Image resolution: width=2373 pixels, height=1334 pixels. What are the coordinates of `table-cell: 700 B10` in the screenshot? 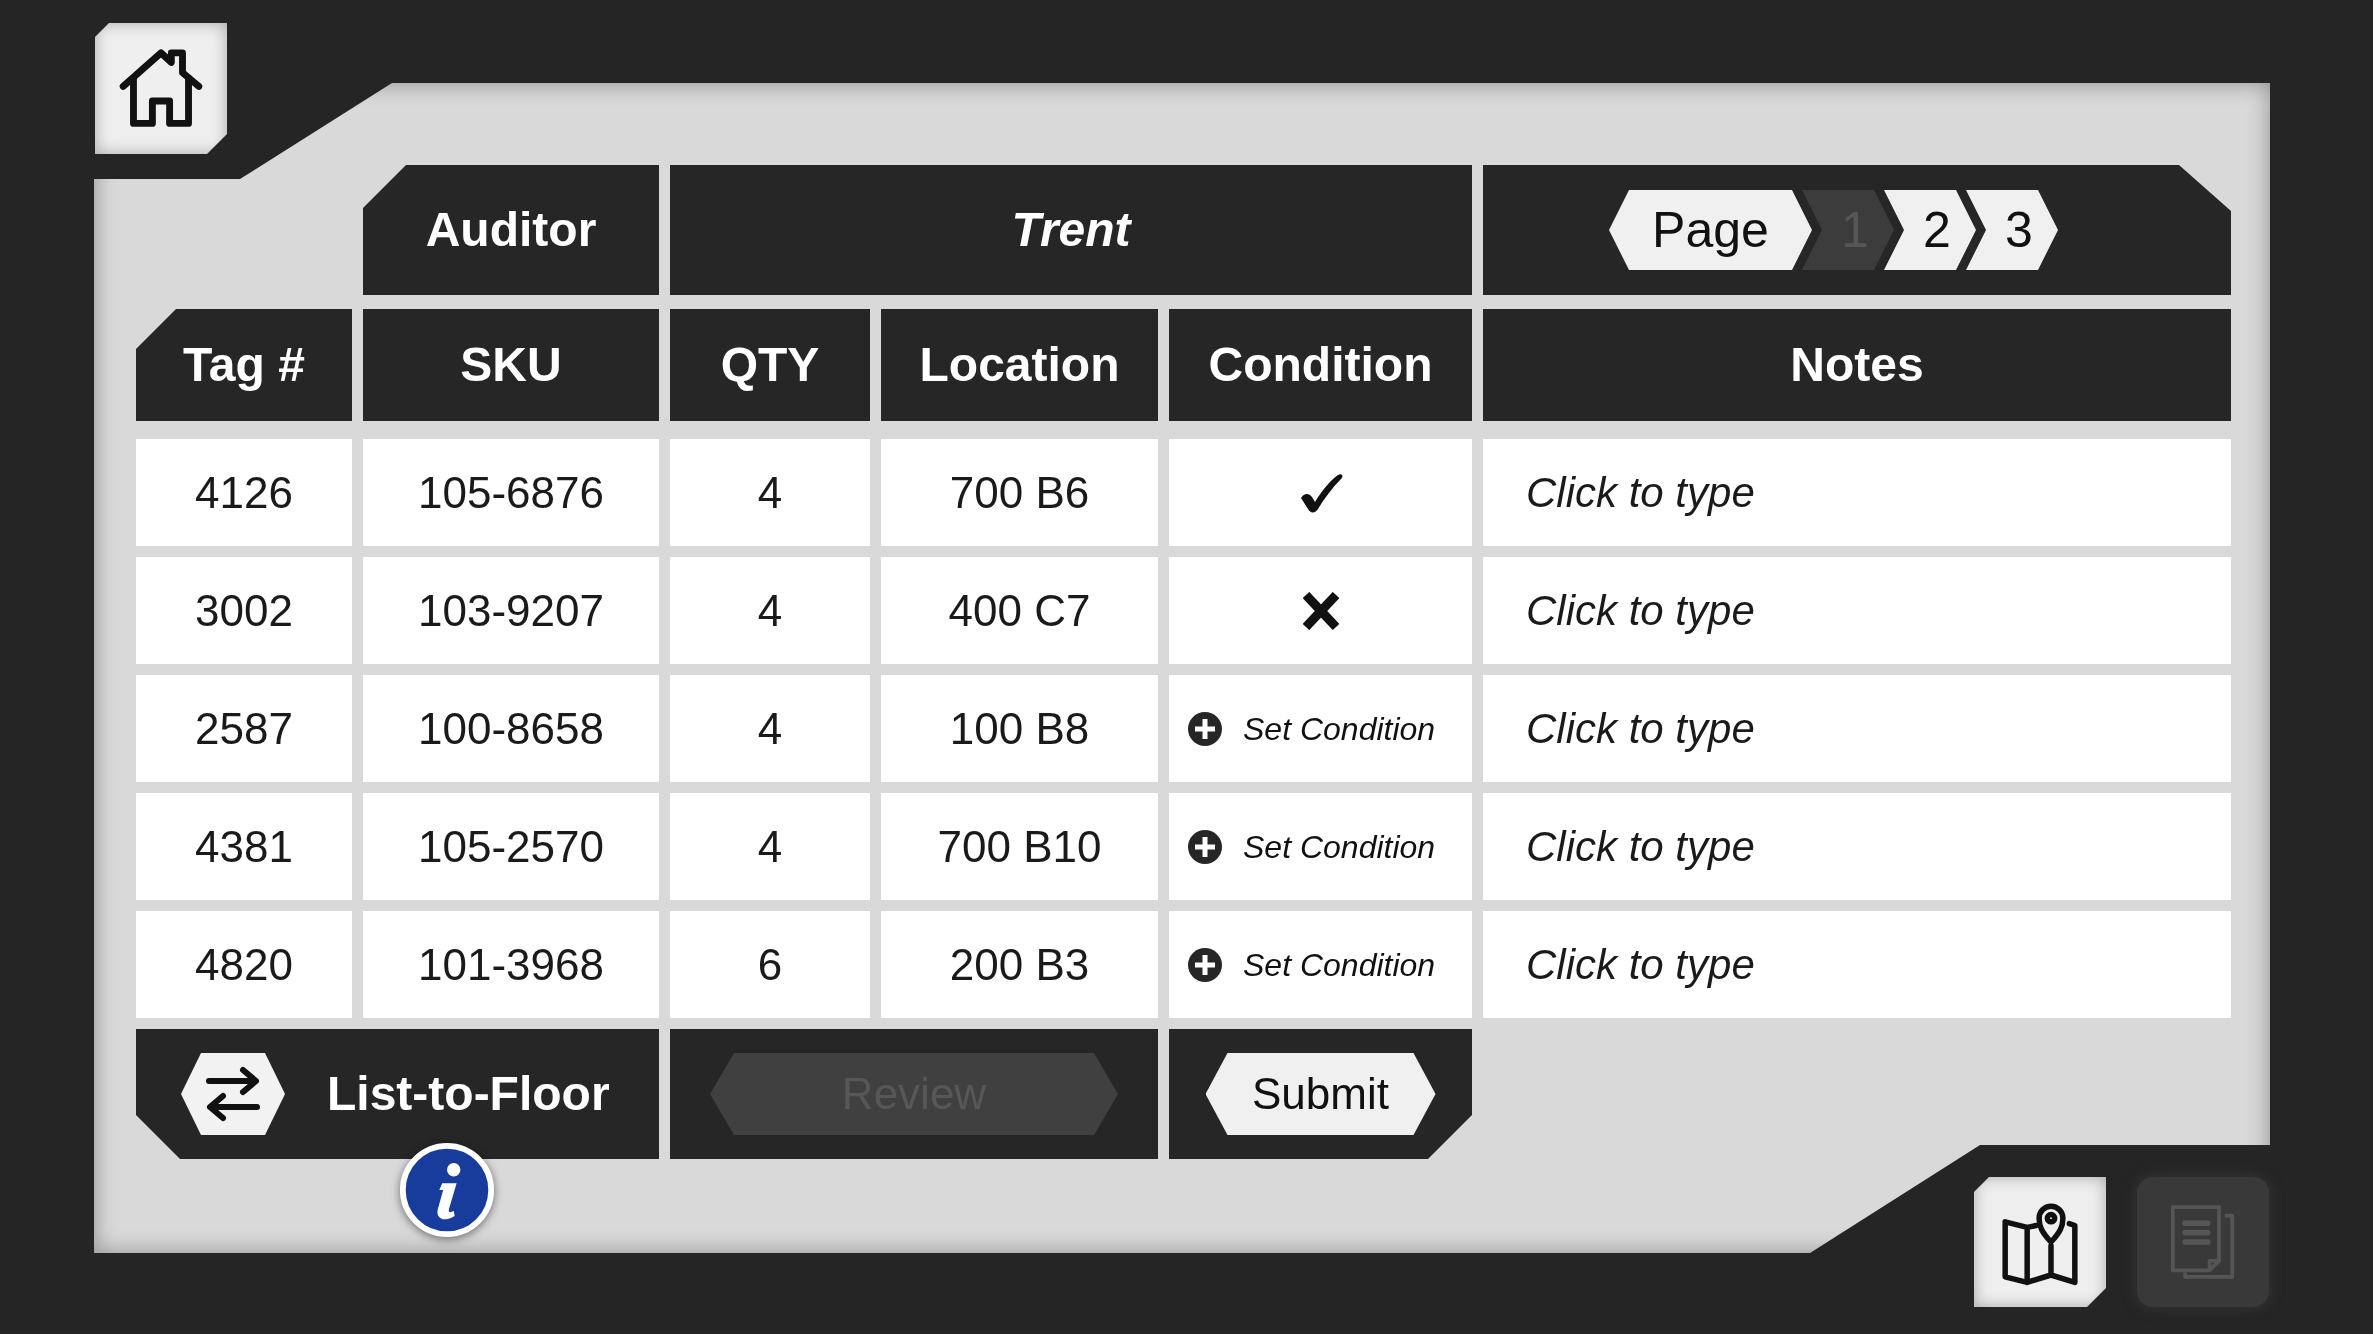 It's located at (1019, 846).